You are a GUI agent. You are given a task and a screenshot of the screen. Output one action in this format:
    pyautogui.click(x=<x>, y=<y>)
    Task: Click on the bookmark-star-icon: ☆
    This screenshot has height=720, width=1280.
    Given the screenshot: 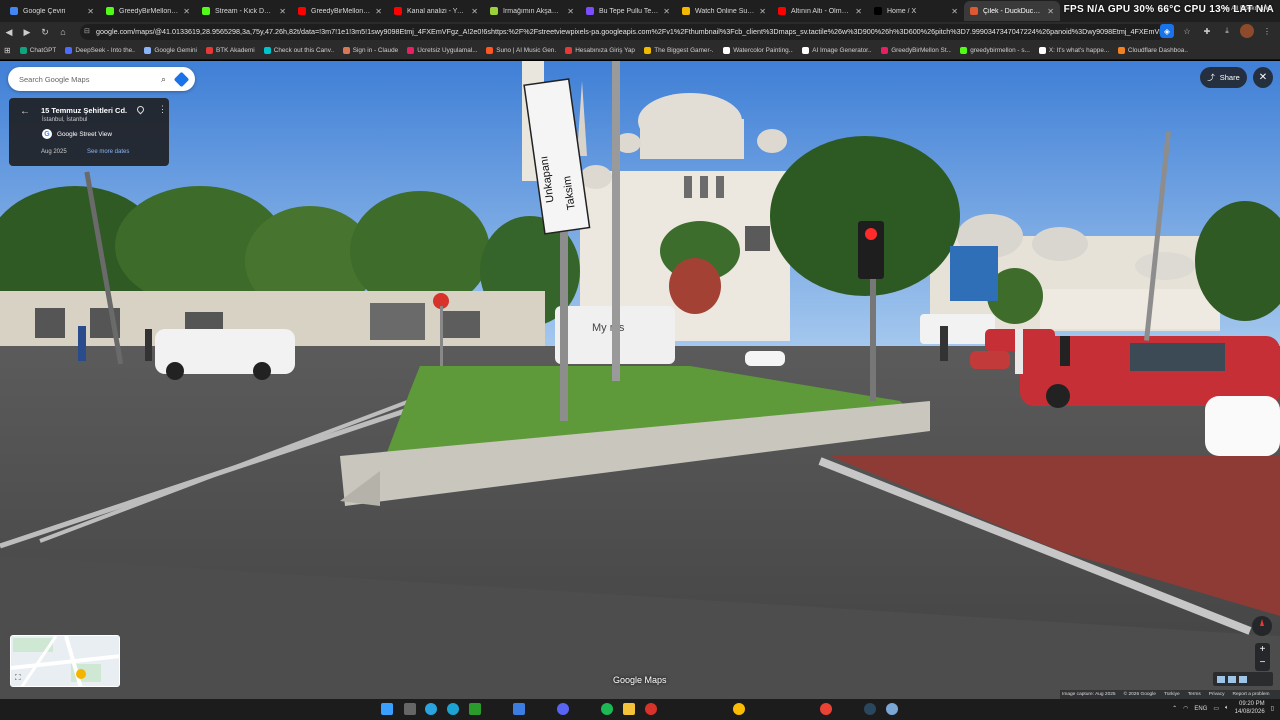 What is the action you would take?
    pyautogui.click(x=1187, y=31)
    